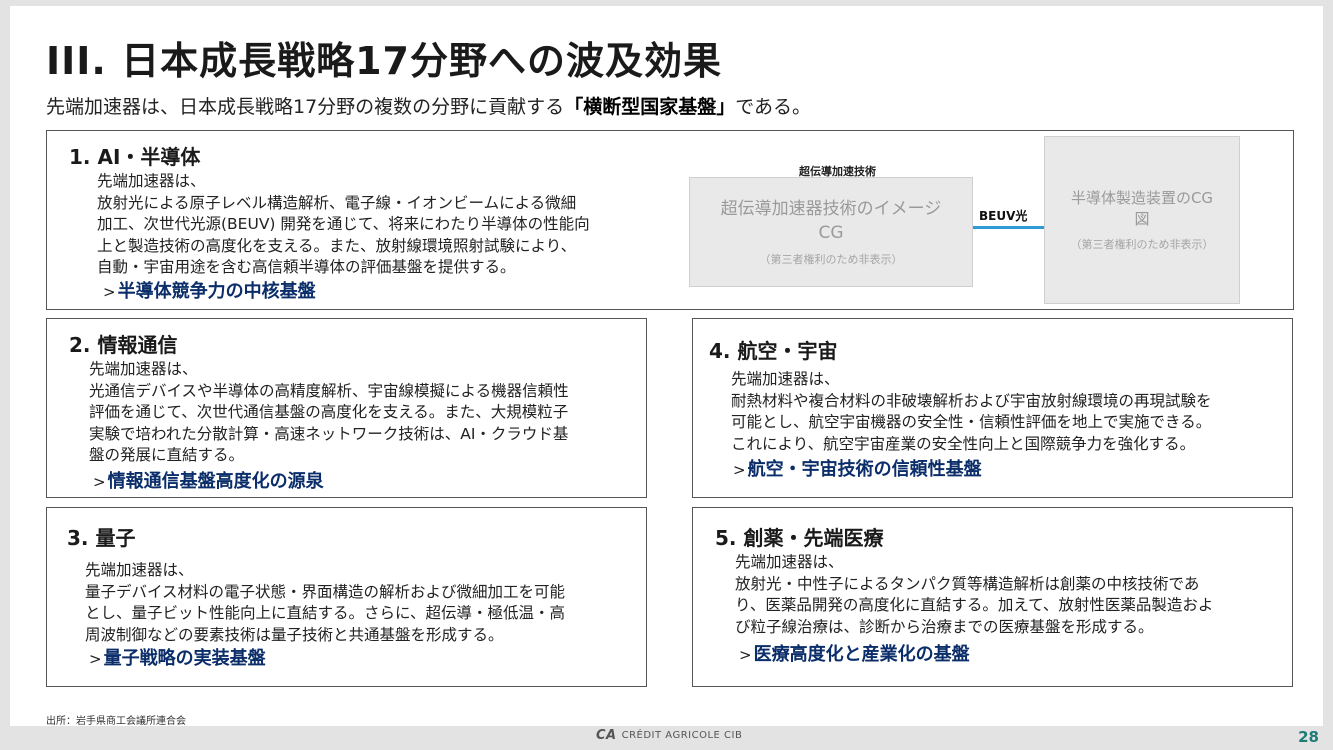  I want to click on body-line: 放射光による原子レベル構造解析、電子線・イオンビームによる微細, so click(337, 202).